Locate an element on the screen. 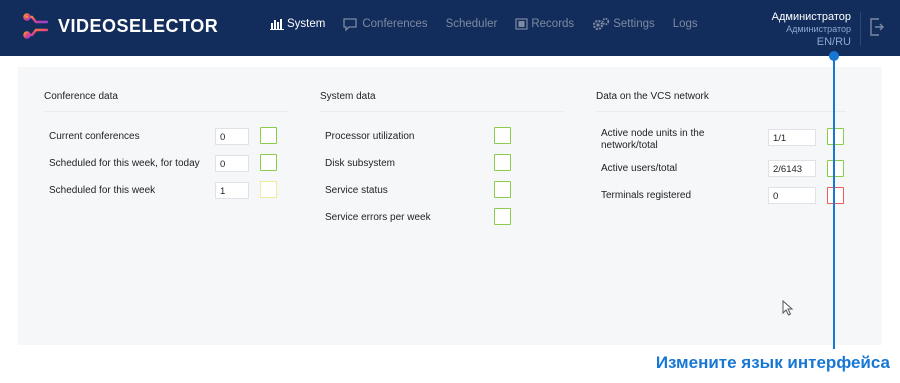  nav-scheduler: Scheduler is located at coordinates (472, 24).